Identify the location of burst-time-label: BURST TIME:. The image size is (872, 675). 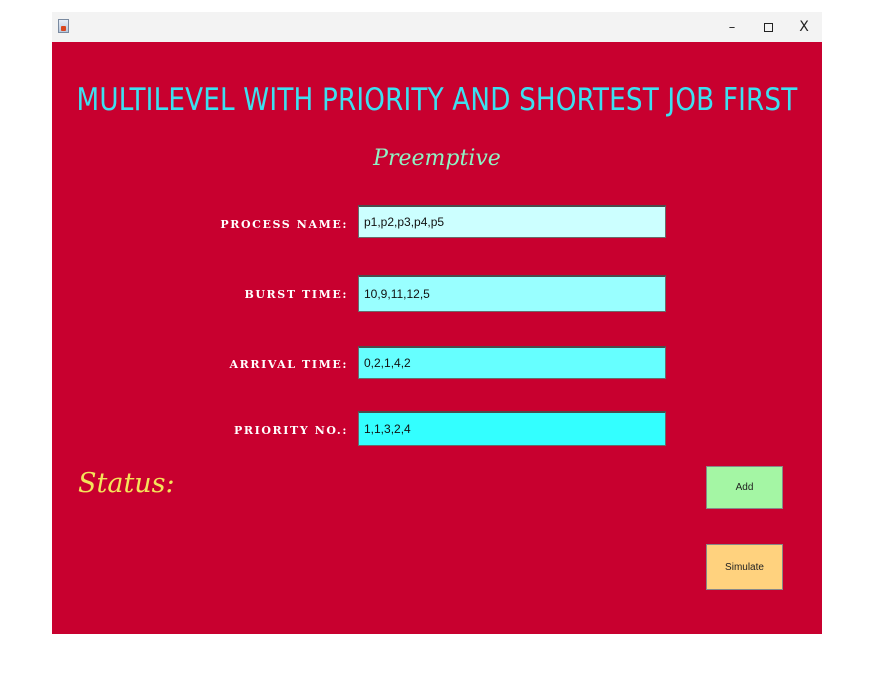
(296, 294).